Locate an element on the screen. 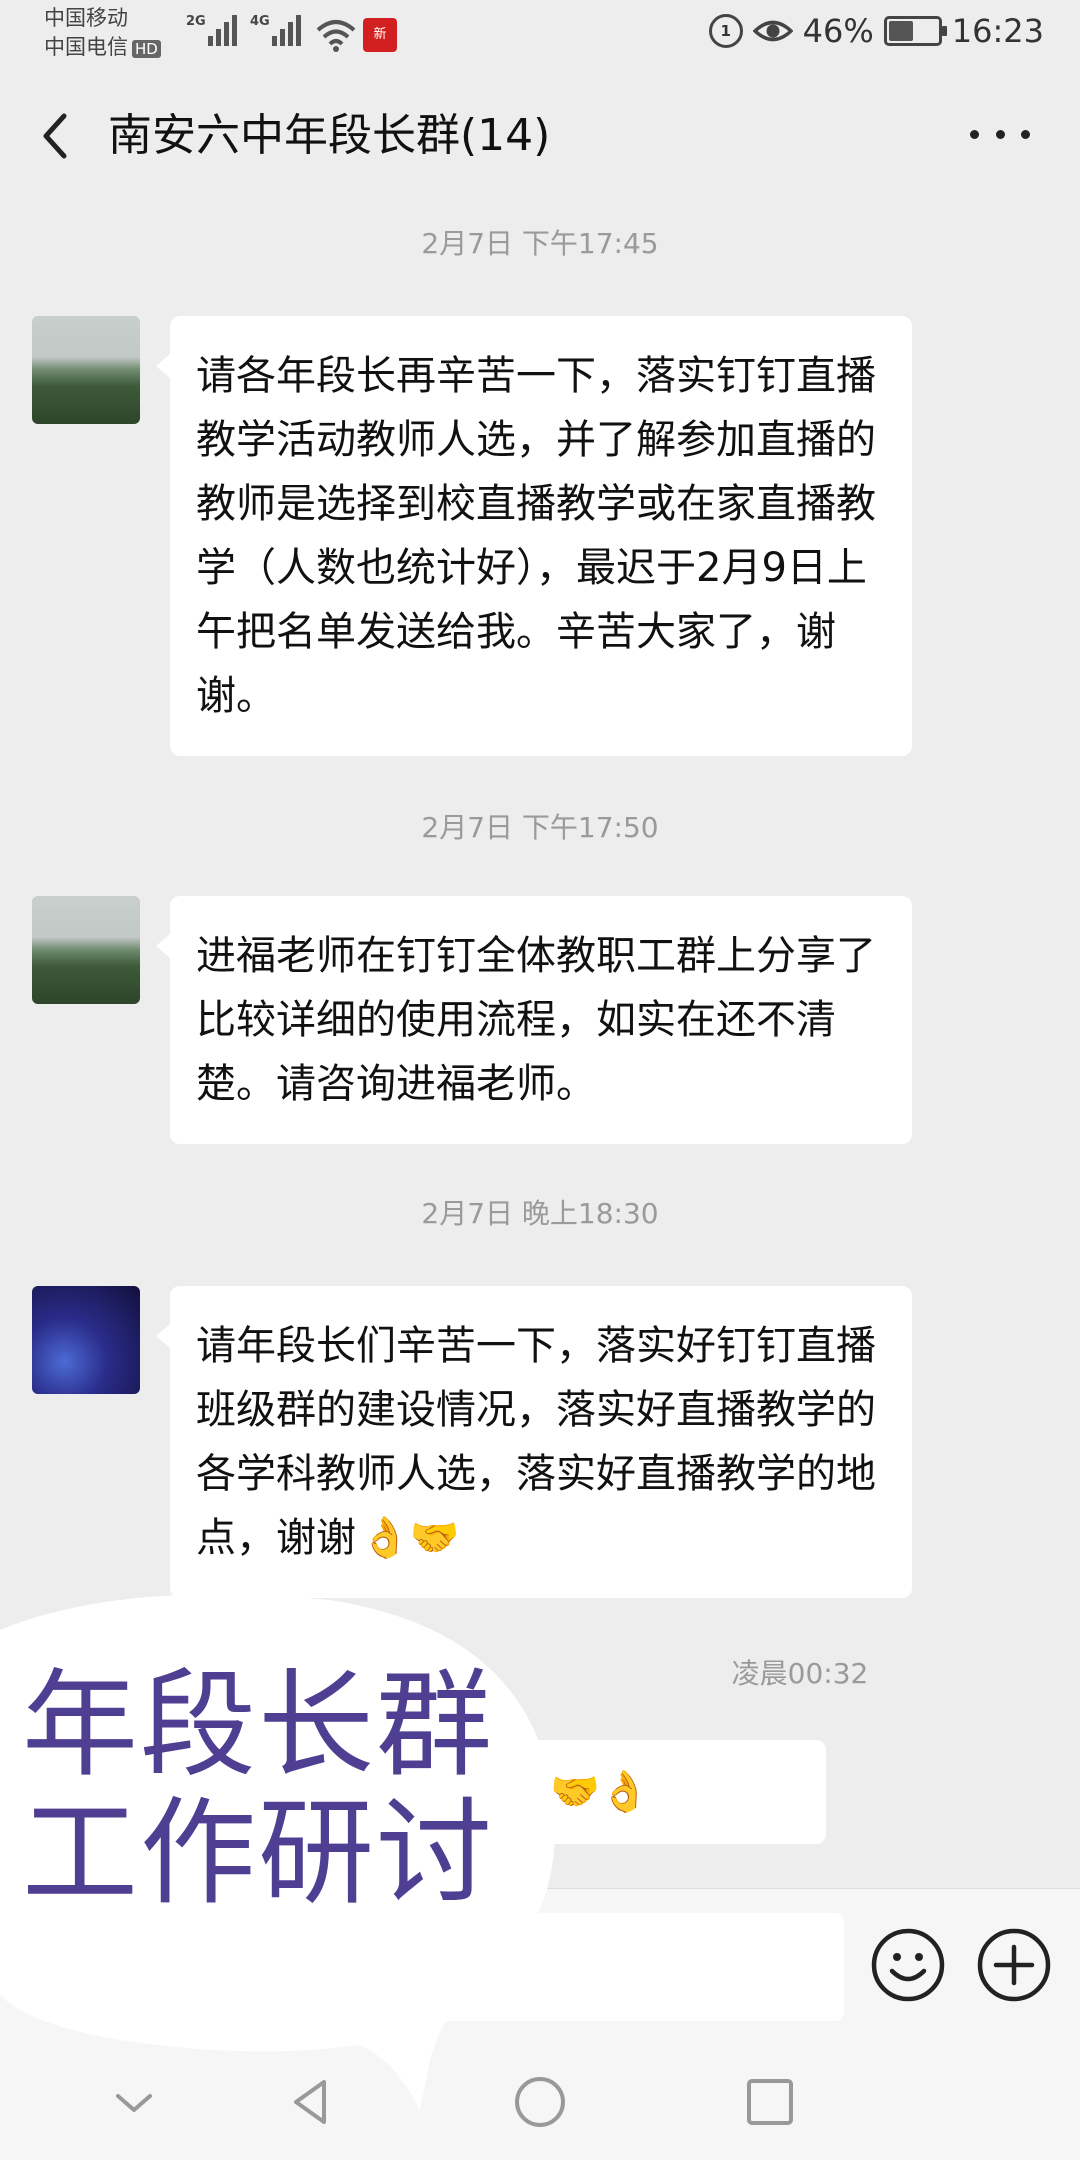  square-recent-icon is located at coordinates (770, 2102).